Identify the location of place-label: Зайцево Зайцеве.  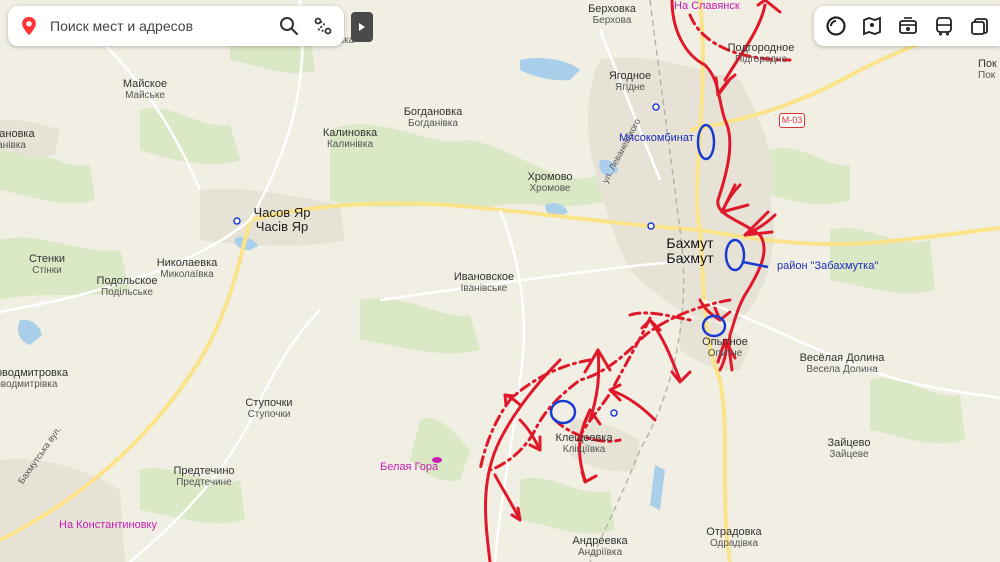
(849, 448).